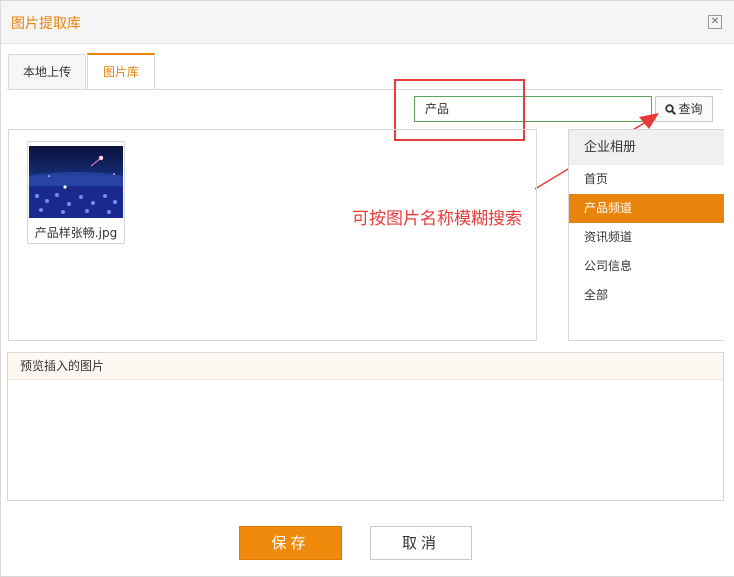  What do you see at coordinates (367, 22) in the screenshot?
I see `dialog-titlebar: 图片提取库 ✕` at bounding box center [367, 22].